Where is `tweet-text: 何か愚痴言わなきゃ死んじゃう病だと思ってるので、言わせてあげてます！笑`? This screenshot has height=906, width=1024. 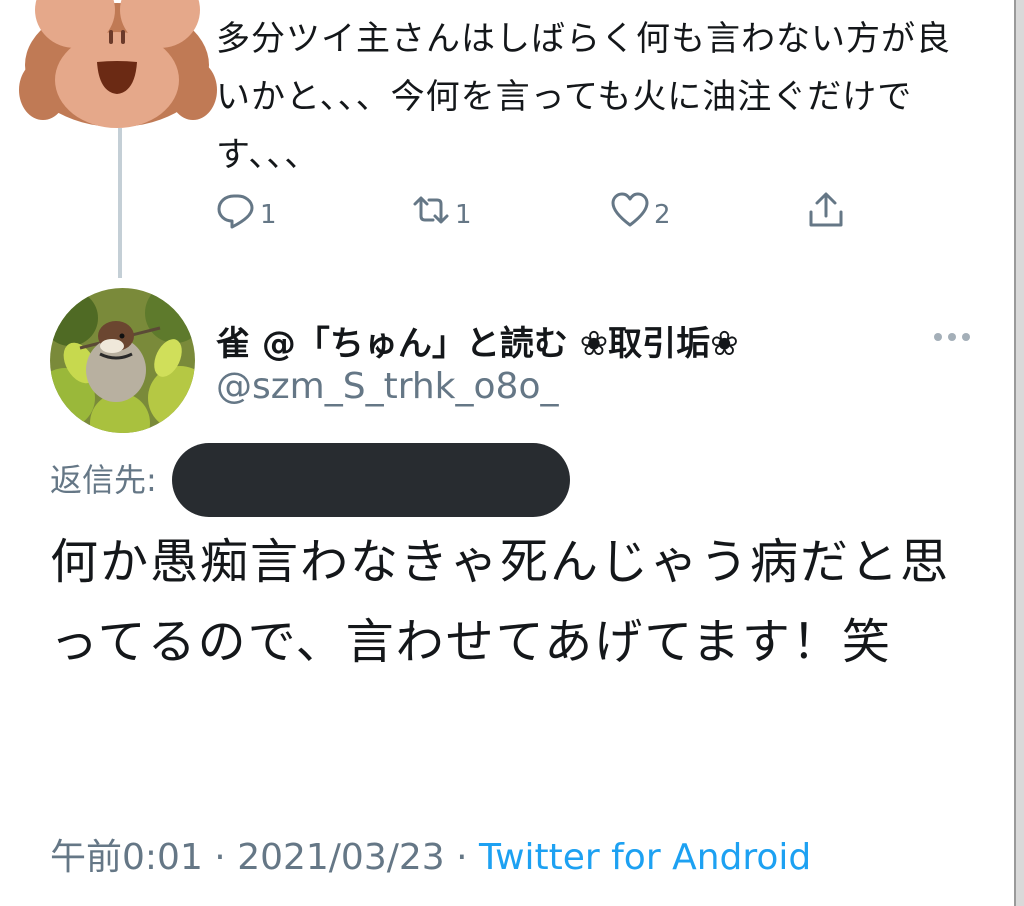
tweet-text: 何か愚痴言わなきゃ死んじゃう病だと思ってるので、言わせてあげてます！笑 is located at coordinates (500, 602).